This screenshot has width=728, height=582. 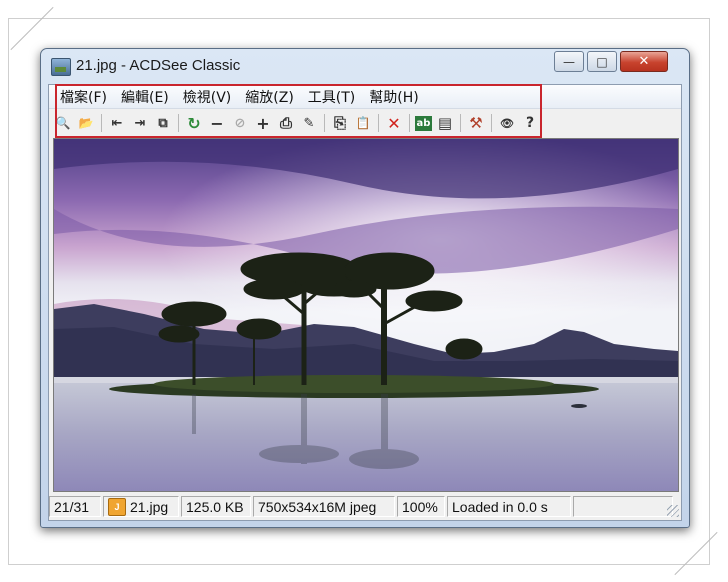 What do you see at coordinates (86, 123) in the screenshot?
I see `open-folder-icon: 📂` at bounding box center [86, 123].